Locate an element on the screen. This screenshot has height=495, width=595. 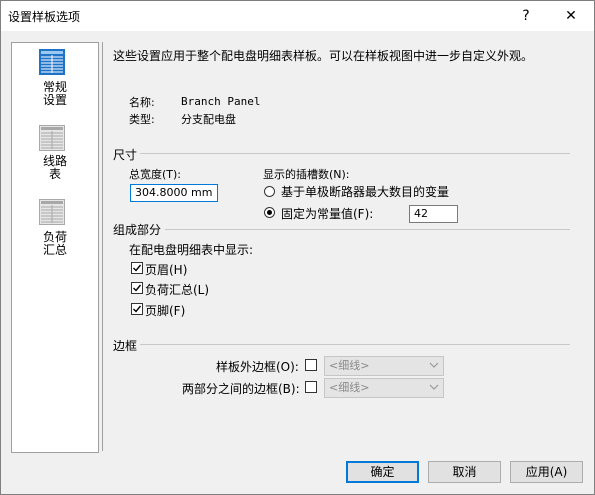
fixed-slots-radio is located at coordinates (269, 212).